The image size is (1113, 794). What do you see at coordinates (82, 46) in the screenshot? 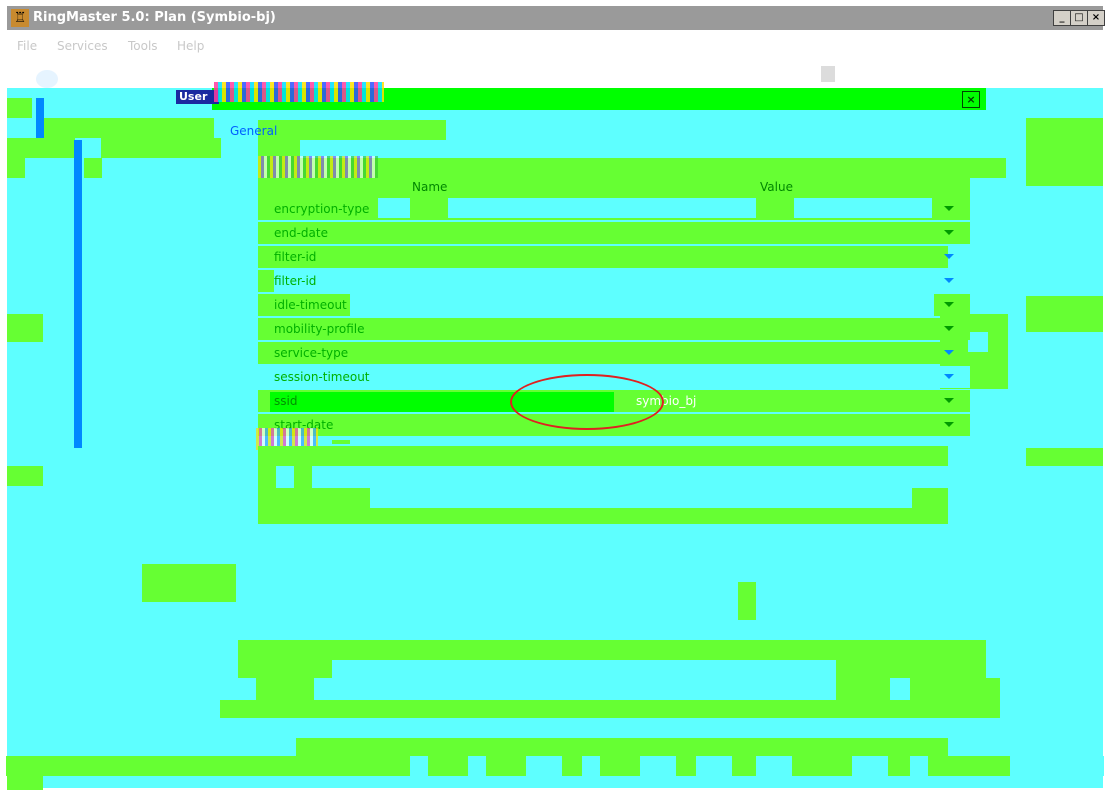
I see `menu-services: Services` at bounding box center [82, 46].